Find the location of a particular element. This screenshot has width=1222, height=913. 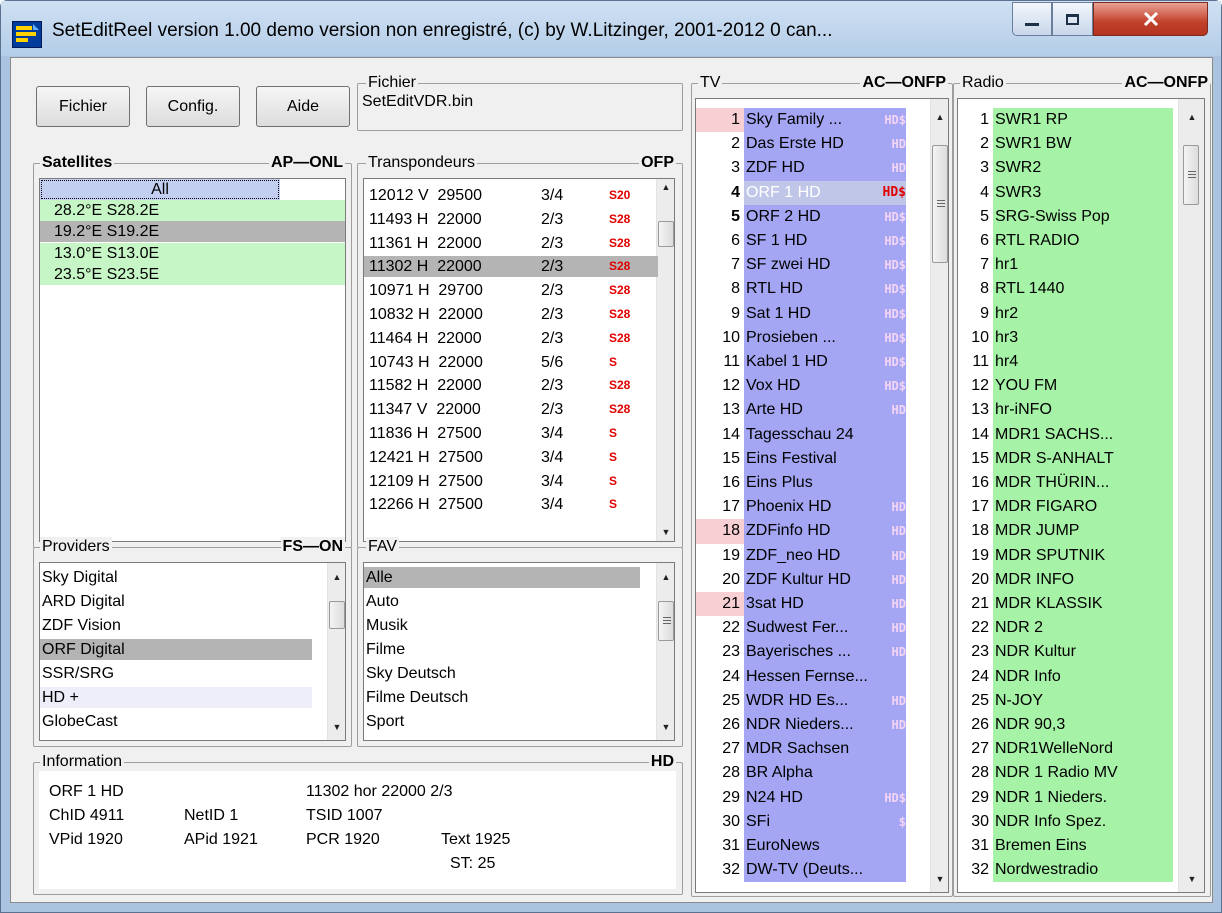

help-button: Aide is located at coordinates (303, 106).